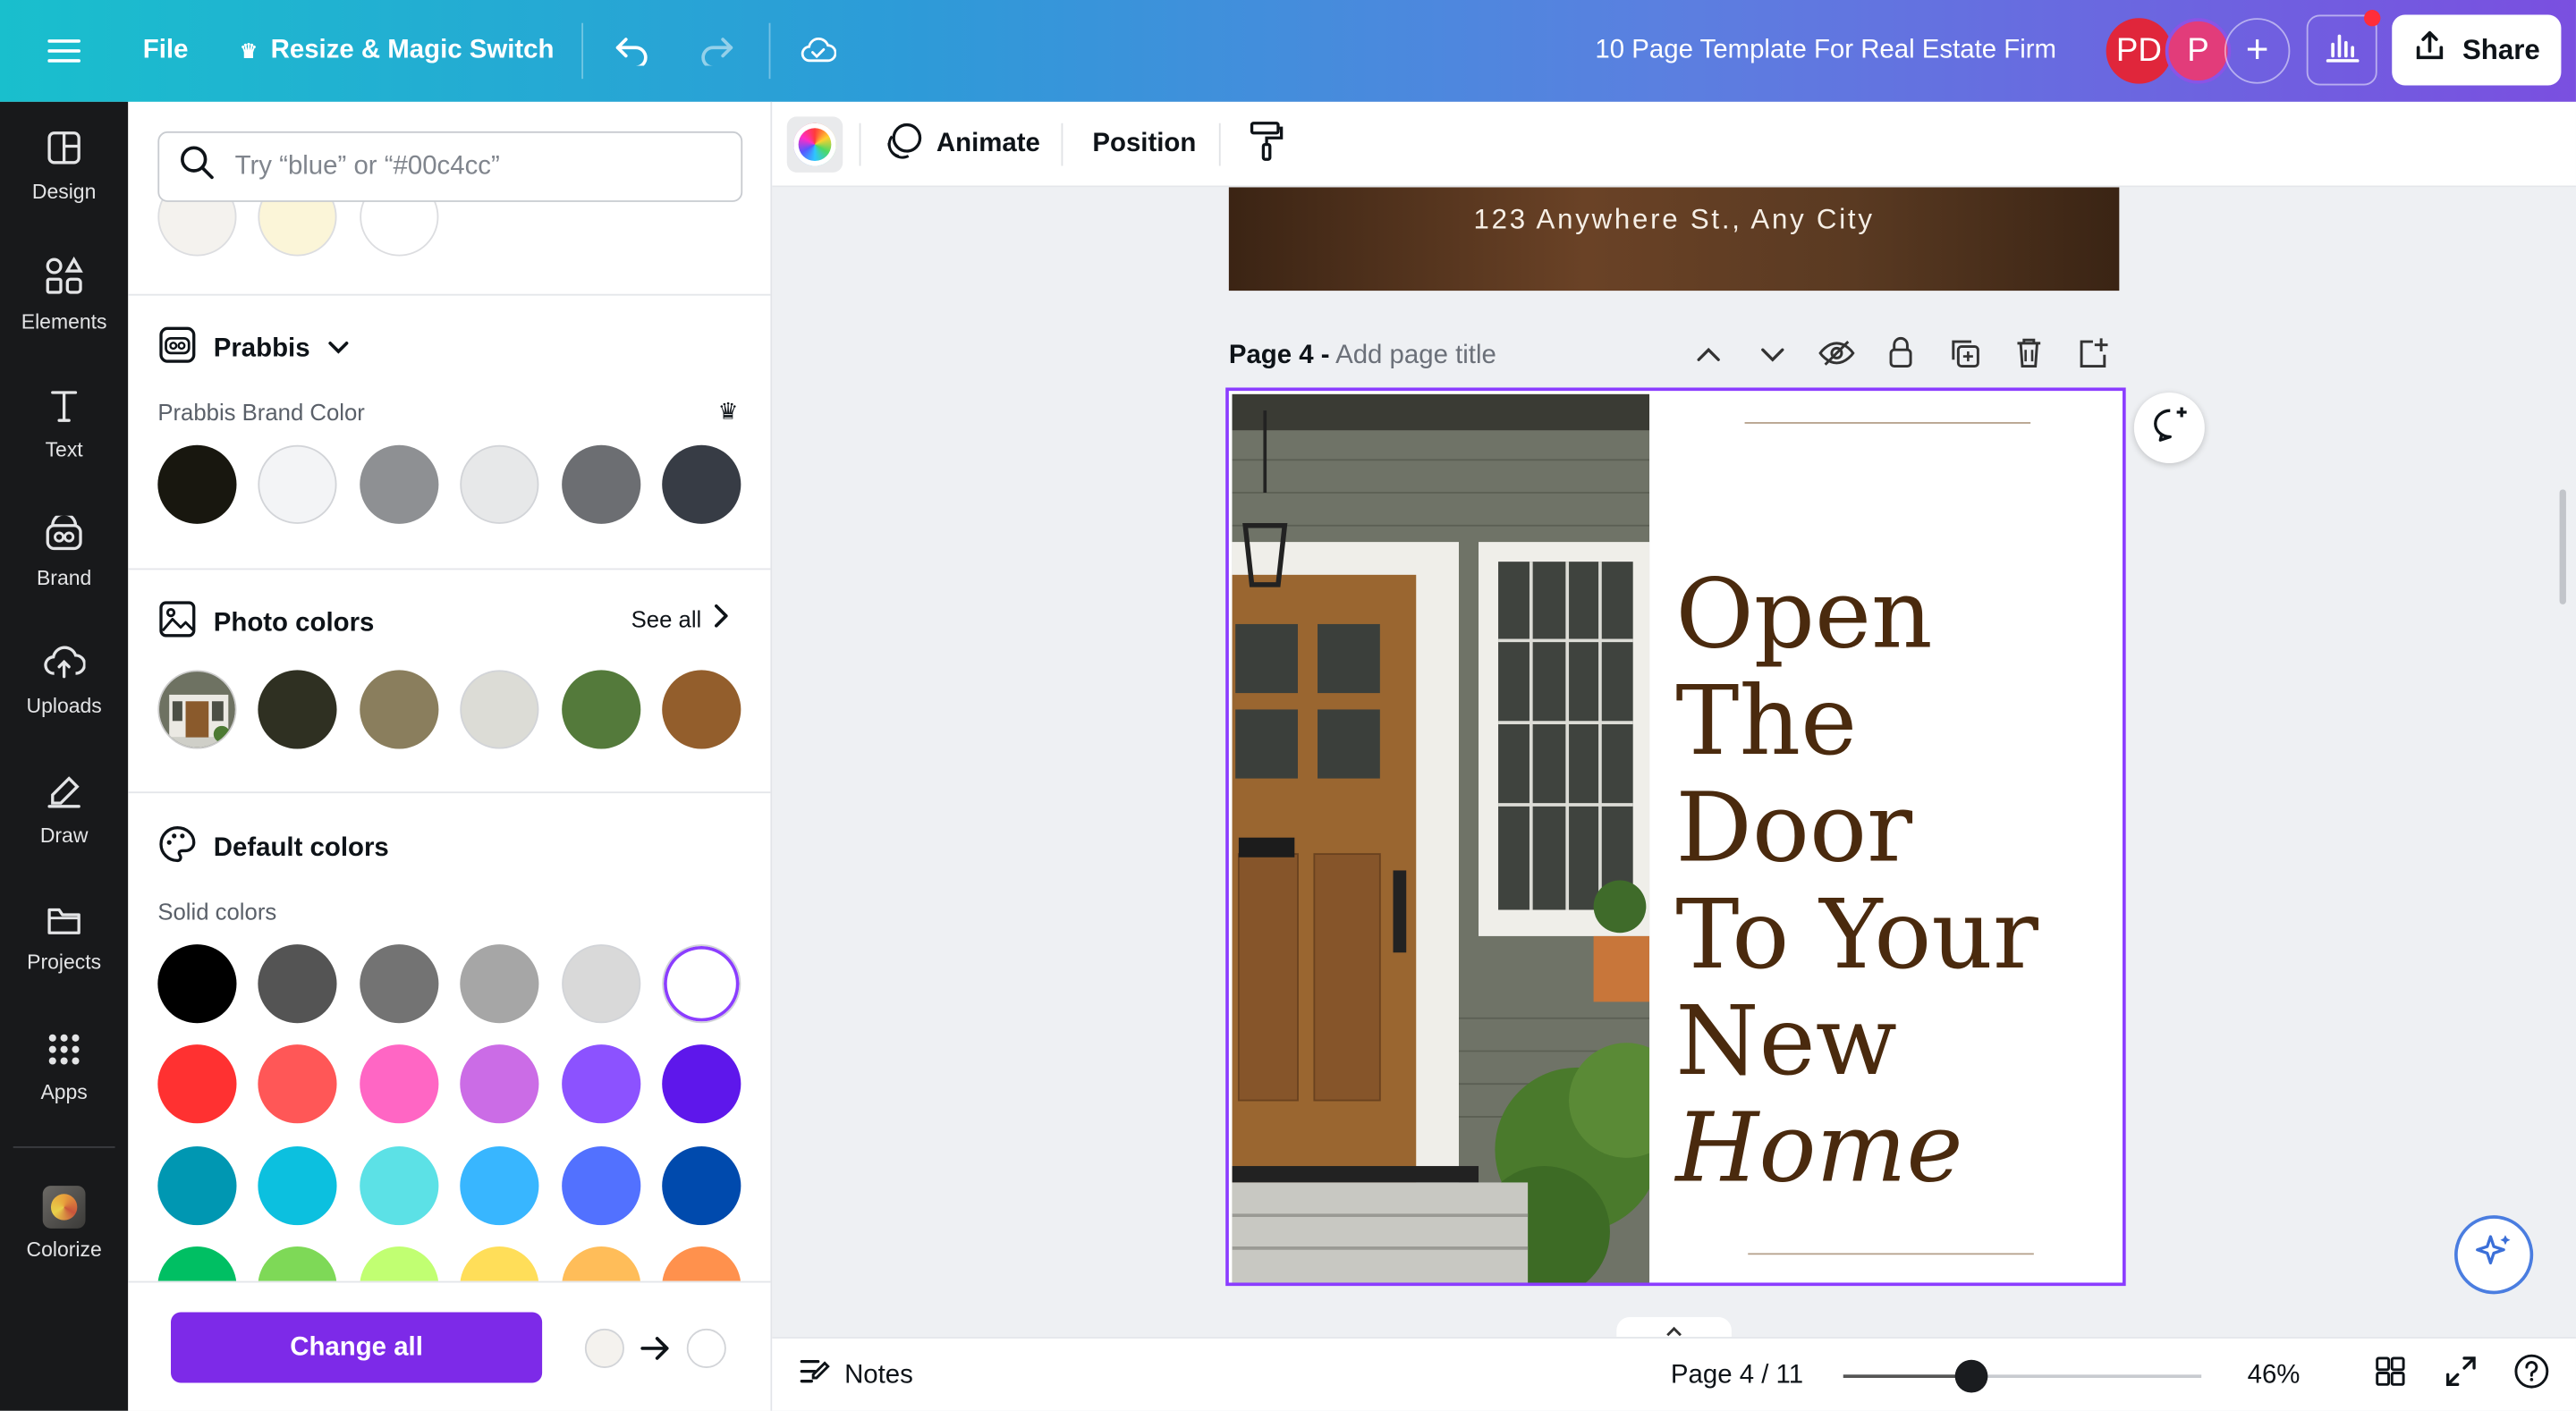 Image resolution: width=2576 pixels, height=1411 pixels. I want to click on rail-item-colorize: Colorize, so click(64, 1223).